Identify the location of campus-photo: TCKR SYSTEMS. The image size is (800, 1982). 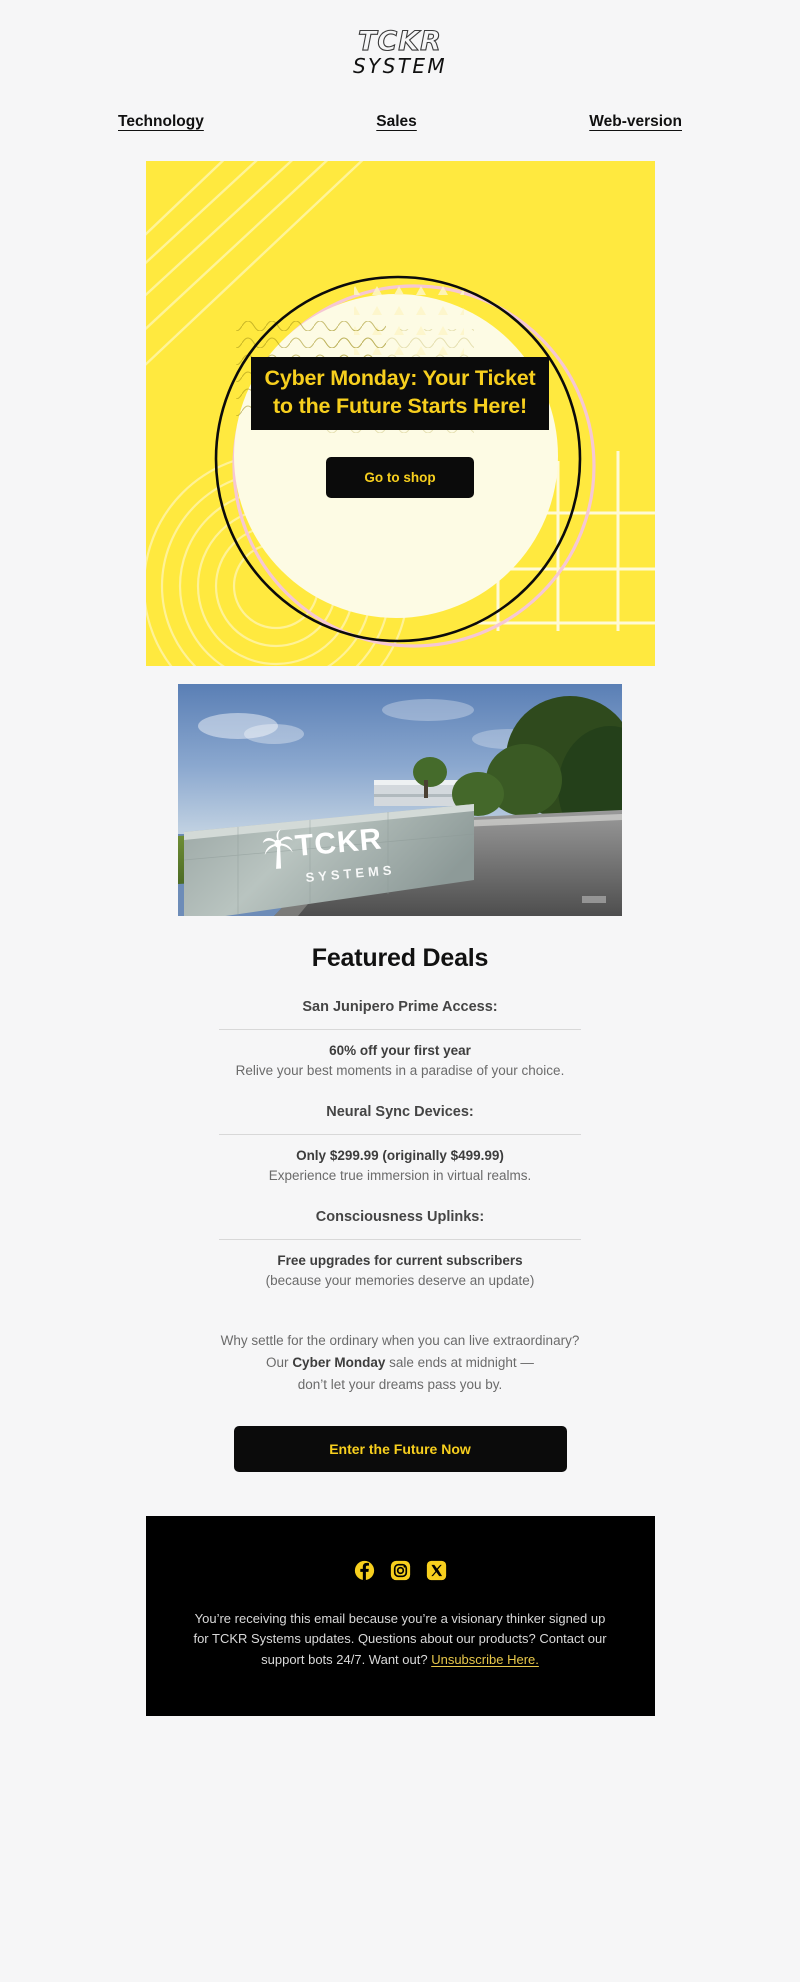
(400, 800).